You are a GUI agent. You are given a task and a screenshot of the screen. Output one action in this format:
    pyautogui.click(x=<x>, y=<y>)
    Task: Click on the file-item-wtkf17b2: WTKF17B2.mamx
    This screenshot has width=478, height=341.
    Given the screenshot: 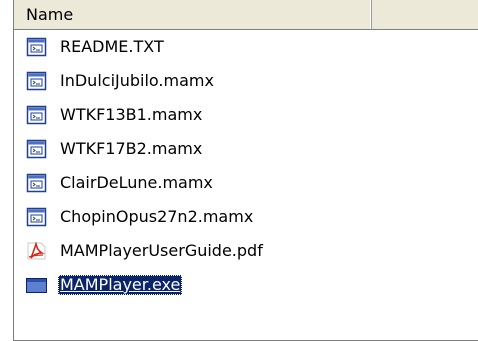 What is the action you would take?
    pyautogui.click(x=196, y=149)
    